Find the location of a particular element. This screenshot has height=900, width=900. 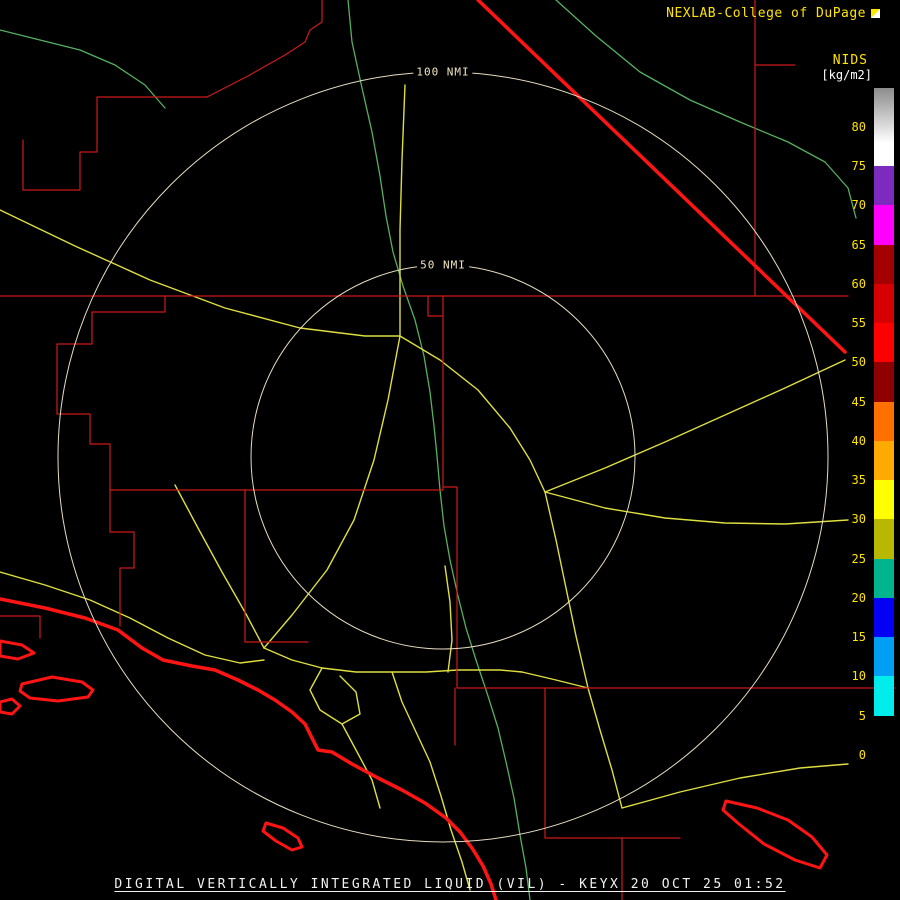

colorbar-tick-label: 60 is located at coordinates (858, 283).